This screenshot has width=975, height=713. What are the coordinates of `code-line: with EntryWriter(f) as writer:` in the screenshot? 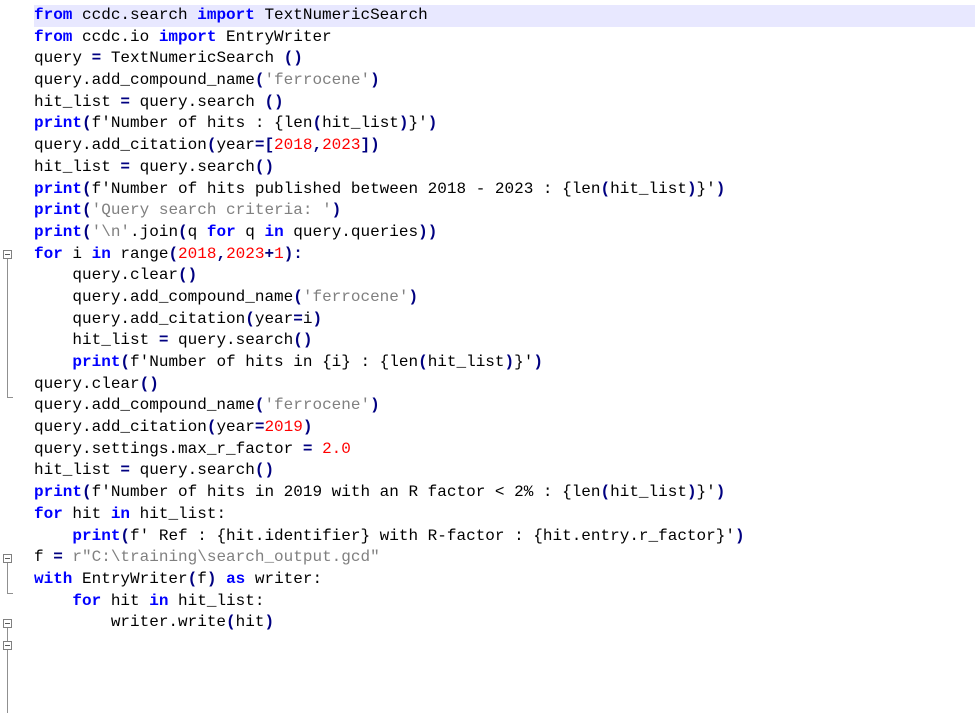 It's located at (504, 580).